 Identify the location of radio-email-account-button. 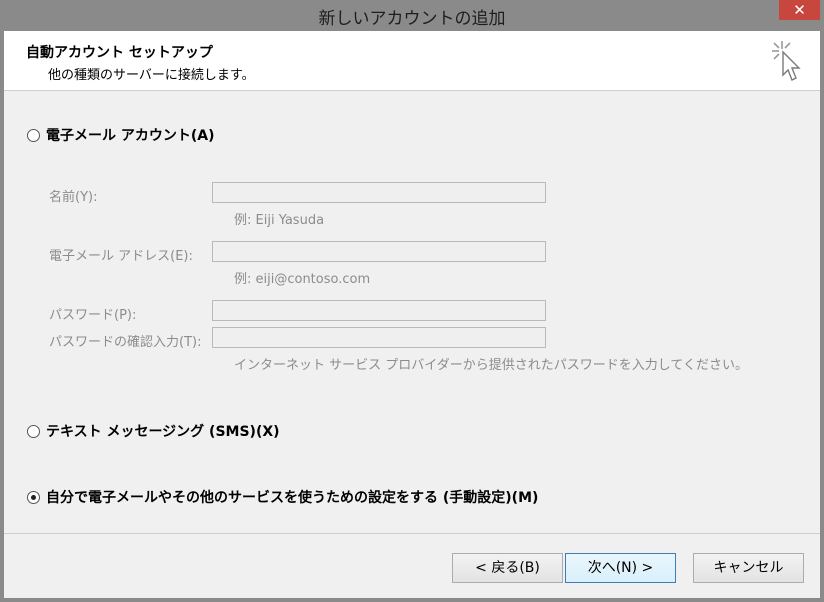
(33, 135).